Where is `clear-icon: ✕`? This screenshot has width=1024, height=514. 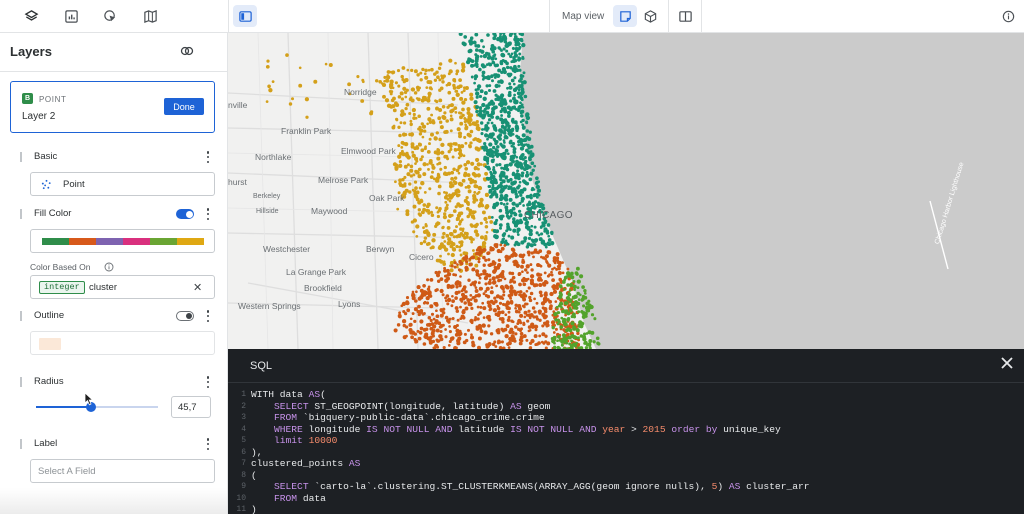 clear-icon: ✕ is located at coordinates (197, 287).